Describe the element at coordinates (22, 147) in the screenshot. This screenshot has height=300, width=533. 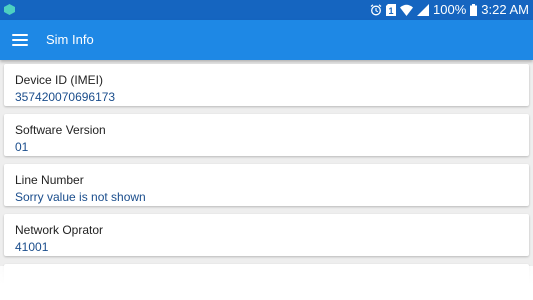
I see `info-value: 01` at that location.